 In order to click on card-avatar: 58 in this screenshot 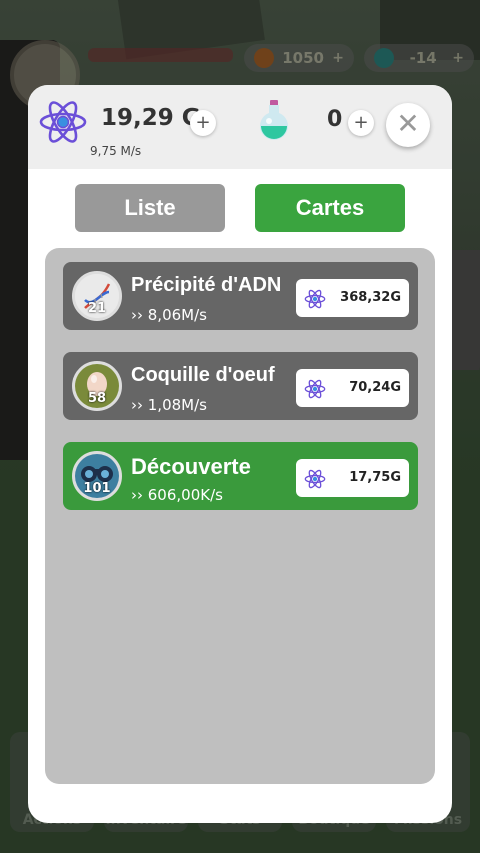, I will do `click(97, 386)`.